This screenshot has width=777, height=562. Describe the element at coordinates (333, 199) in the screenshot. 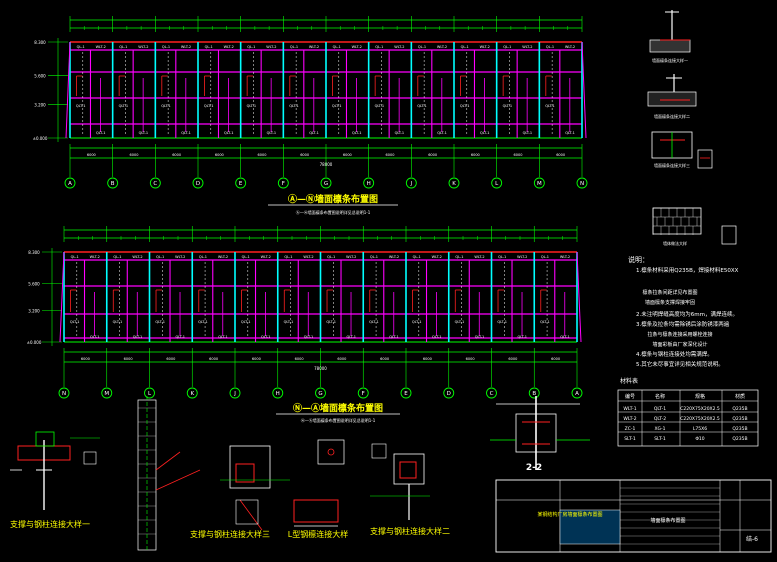

I see `plan-title-1: Ⓐ—Ⓝ墙面檩条布置图` at that location.